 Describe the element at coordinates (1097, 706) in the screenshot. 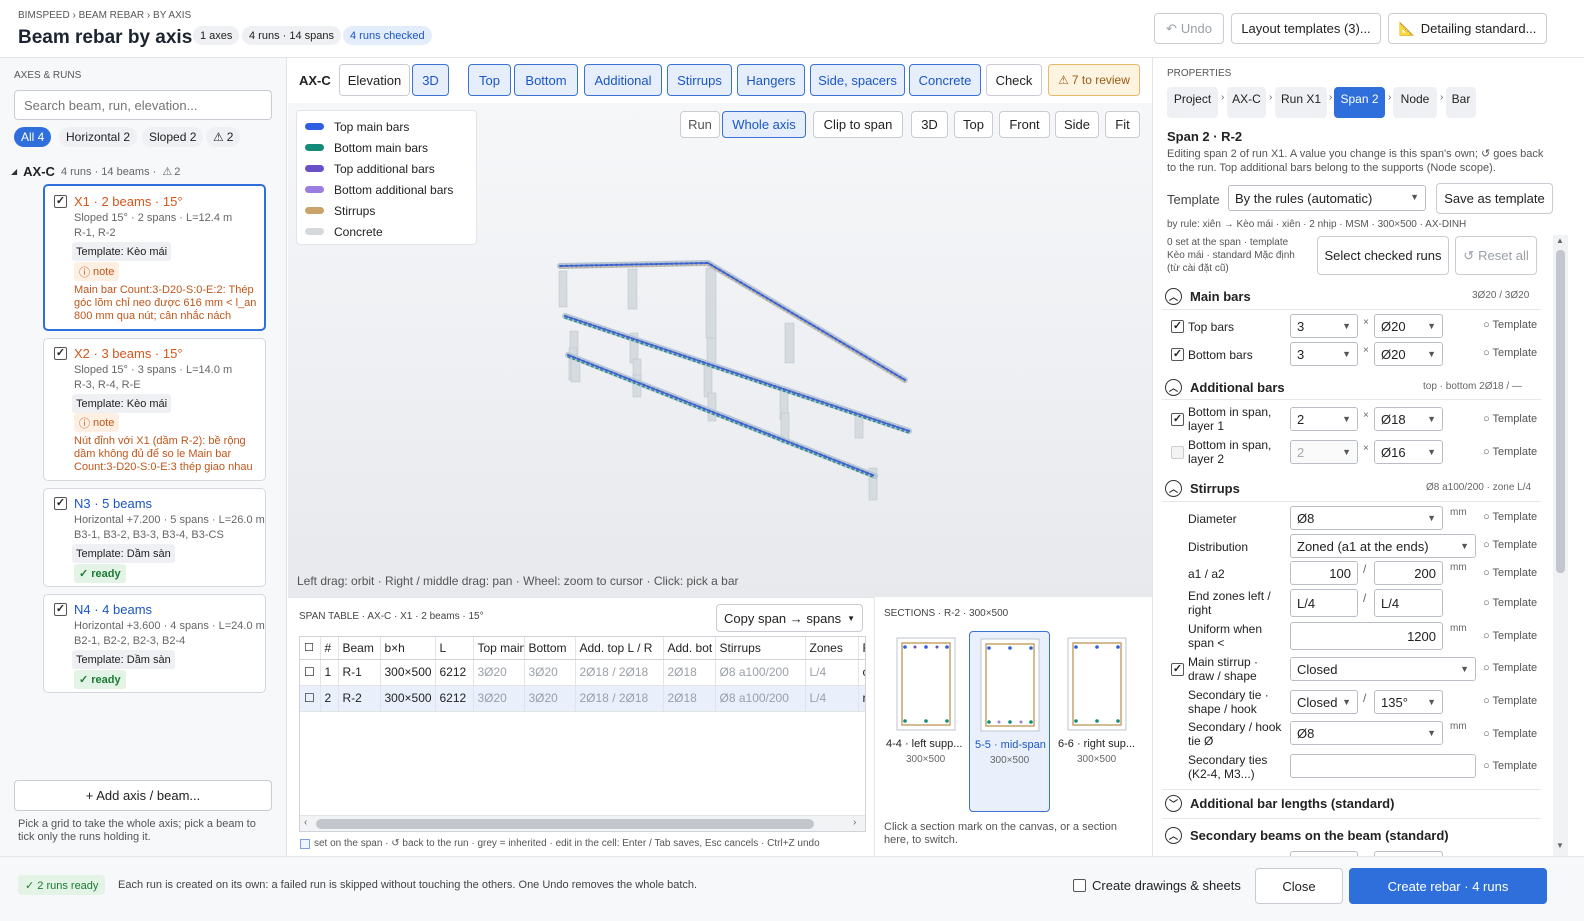

I see `section-card-right: 6-6 · right sup... 300×500` at that location.